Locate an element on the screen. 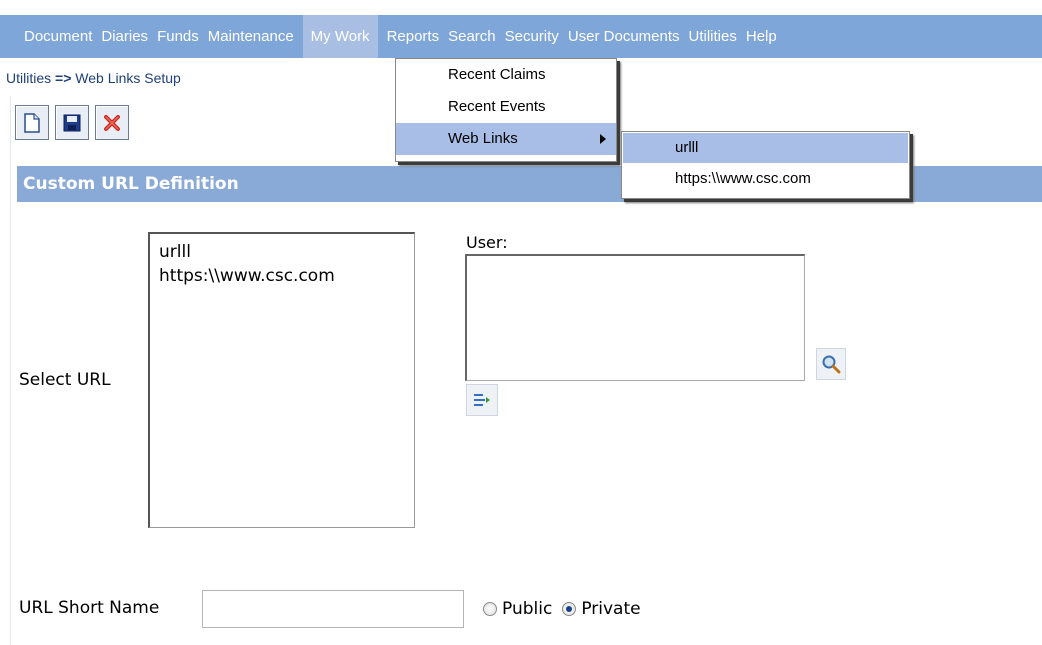  breadcrumb-current: Web Links Setup is located at coordinates (128, 78).